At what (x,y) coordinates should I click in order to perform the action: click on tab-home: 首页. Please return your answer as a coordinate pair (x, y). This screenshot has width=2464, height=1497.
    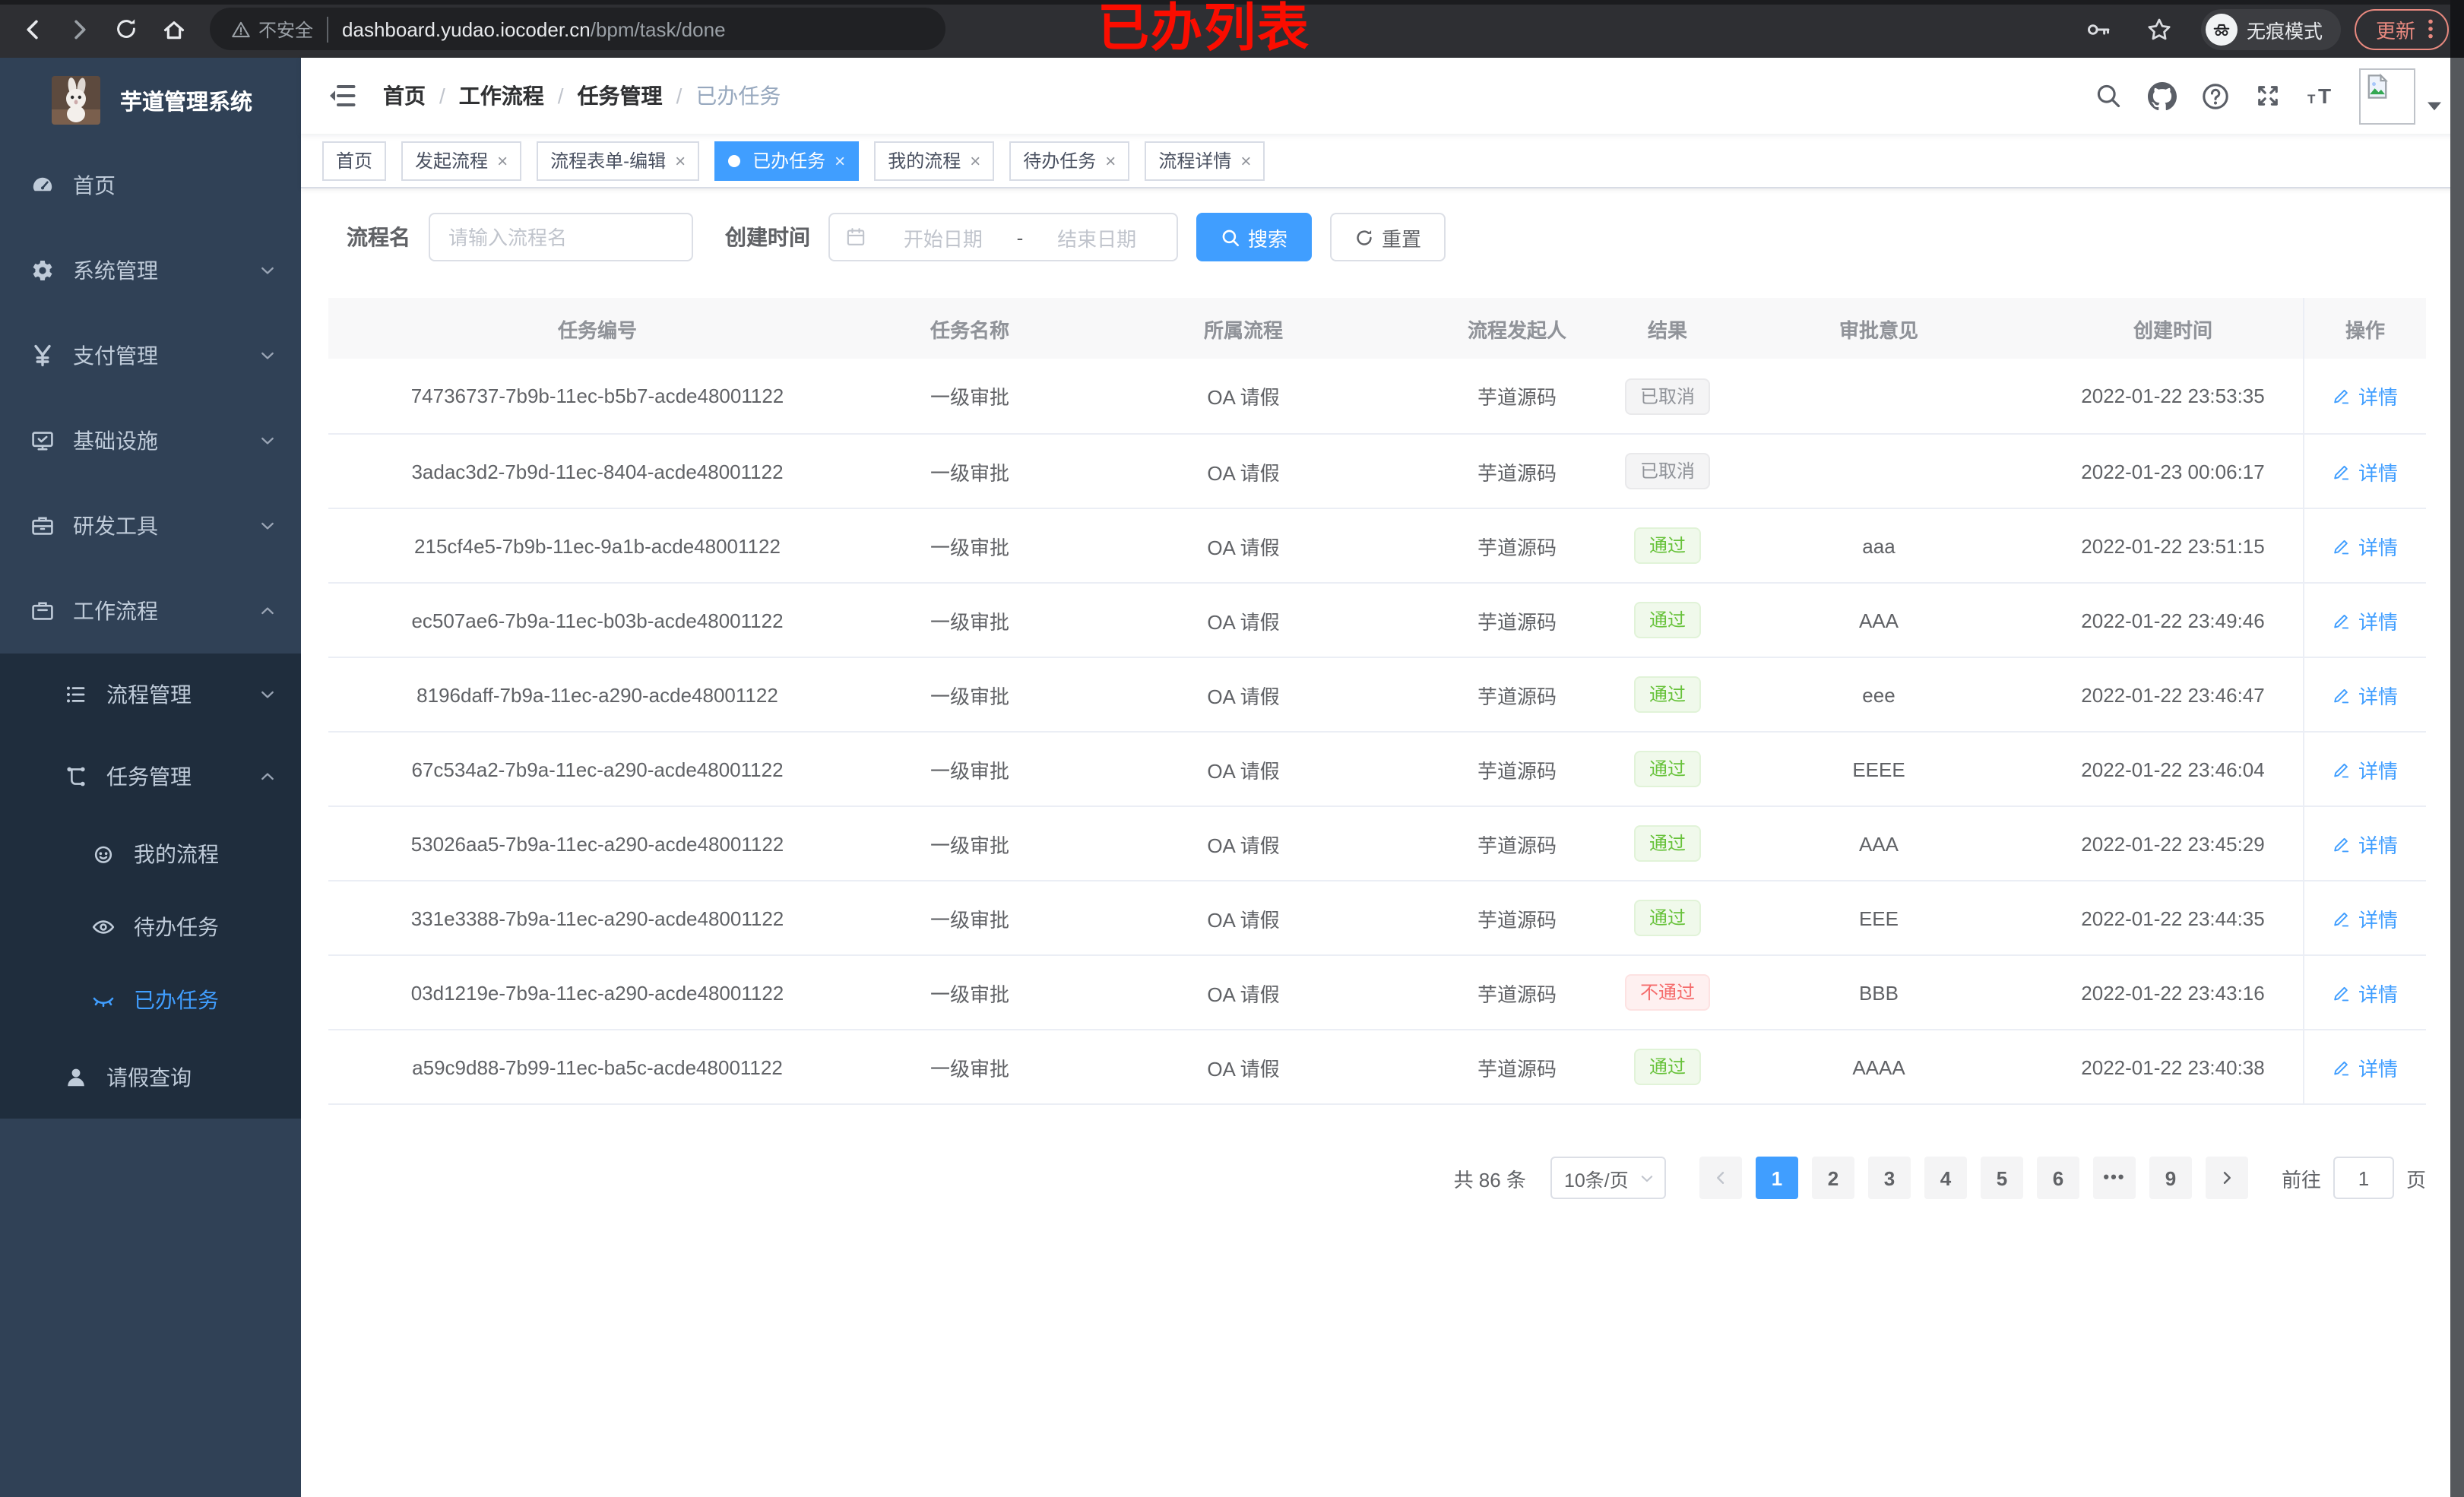
    Looking at the image, I should click on (354, 160).